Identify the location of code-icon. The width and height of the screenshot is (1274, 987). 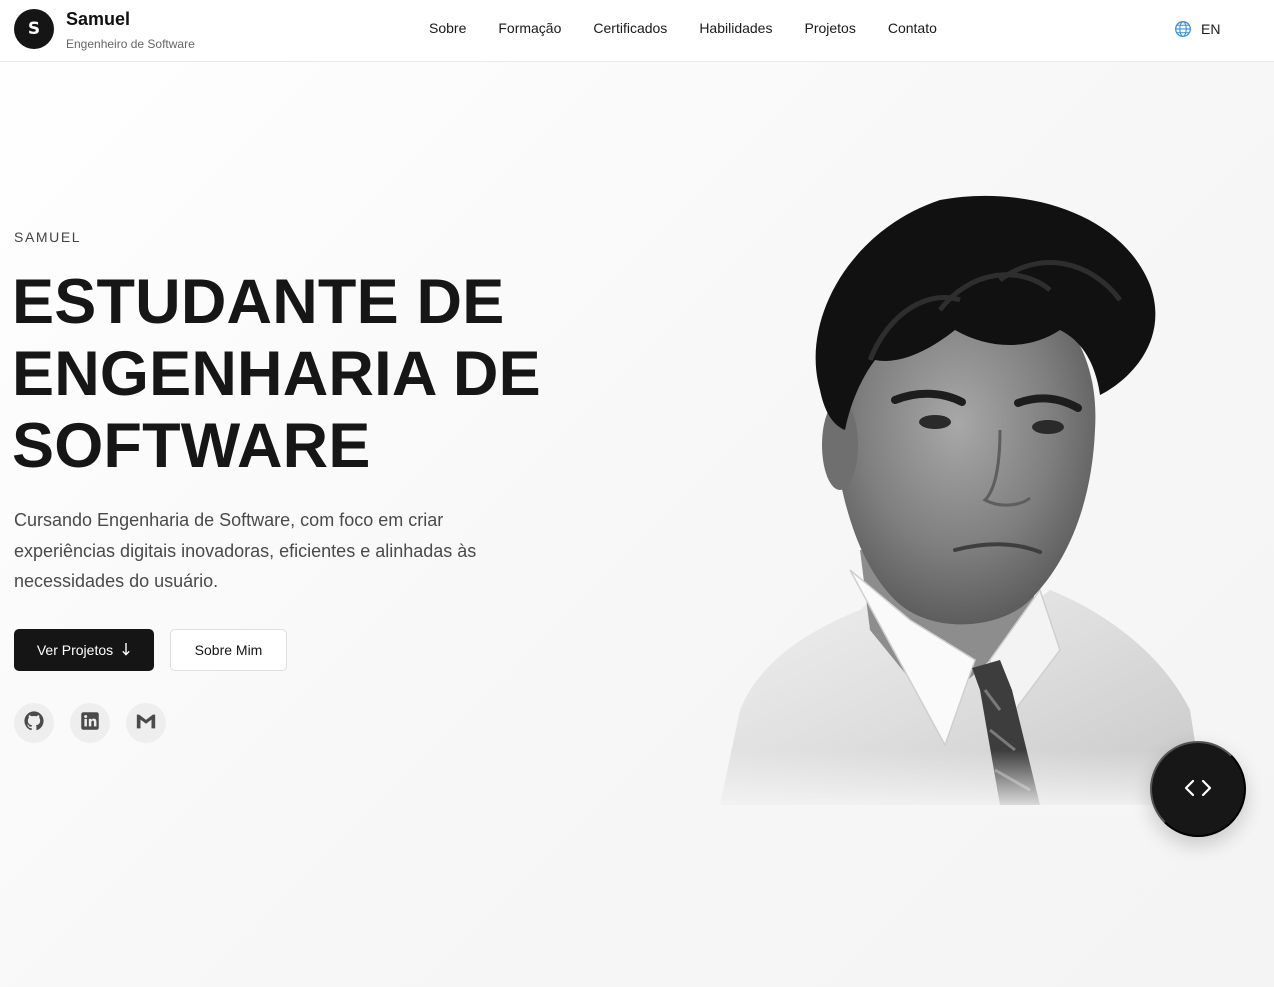
(1198, 789).